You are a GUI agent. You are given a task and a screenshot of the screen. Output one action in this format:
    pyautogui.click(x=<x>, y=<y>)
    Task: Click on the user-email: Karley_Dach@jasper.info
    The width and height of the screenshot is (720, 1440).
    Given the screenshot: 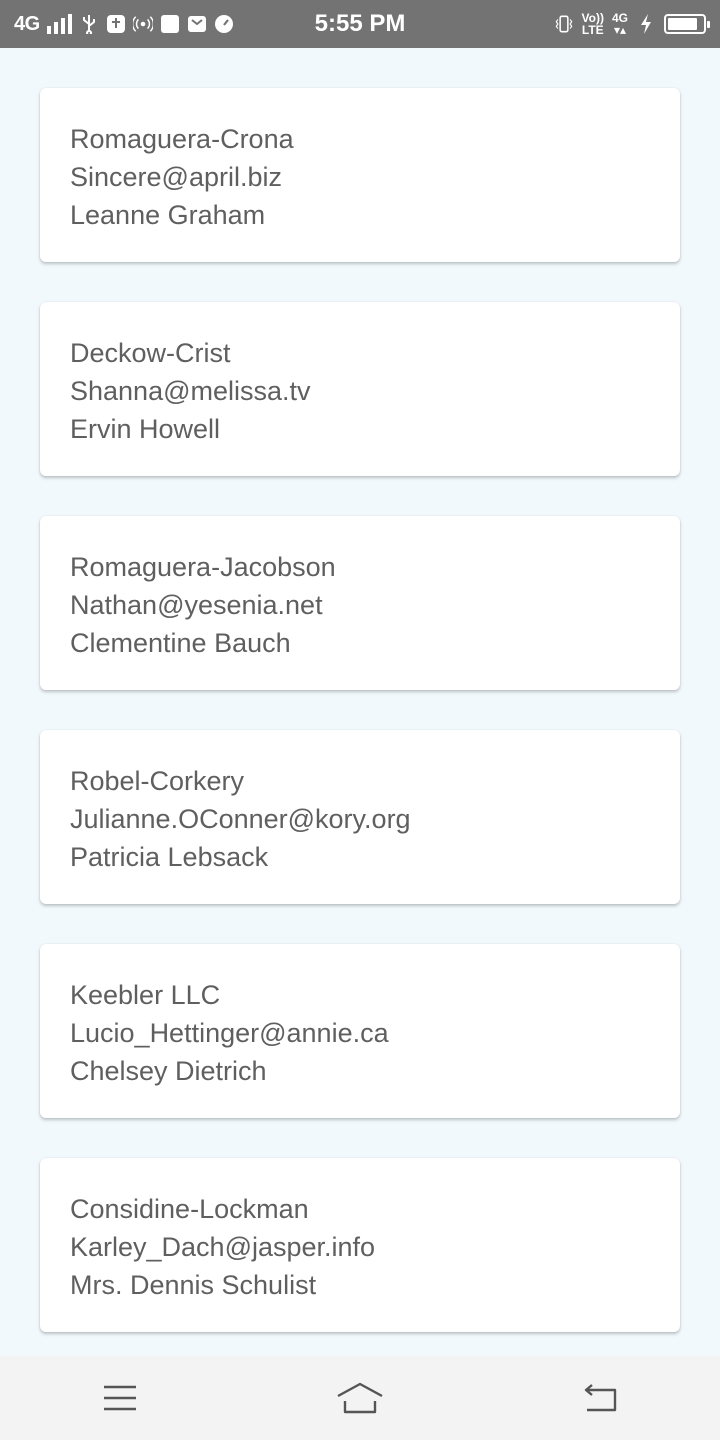 What is the action you would take?
    pyautogui.click(x=223, y=1247)
    